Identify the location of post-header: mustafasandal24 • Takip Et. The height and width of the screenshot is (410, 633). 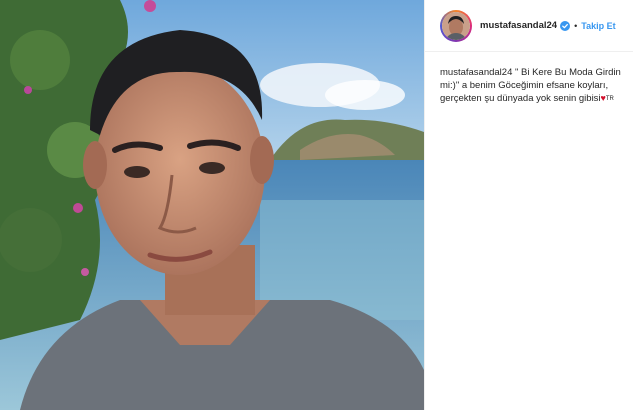
(529, 26).